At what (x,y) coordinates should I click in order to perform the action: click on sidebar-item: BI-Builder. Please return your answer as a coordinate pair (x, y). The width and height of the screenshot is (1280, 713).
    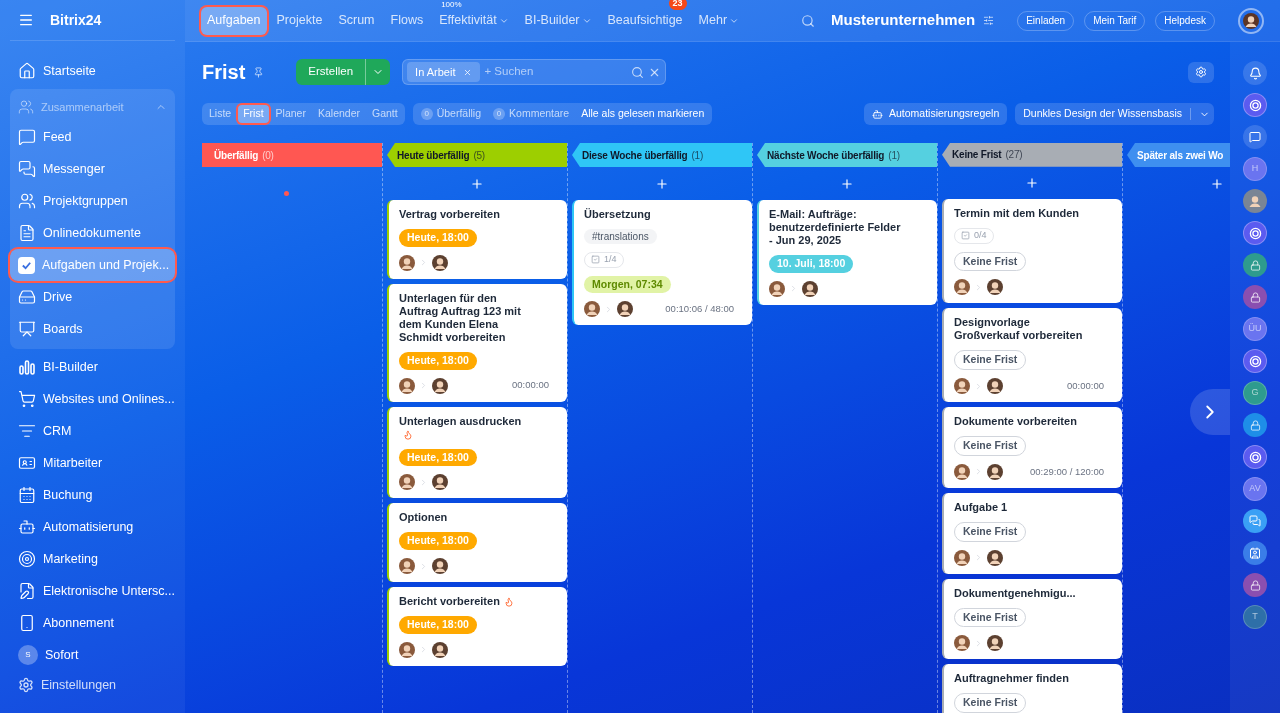
    Looking at the image, I should click on (92, 367).